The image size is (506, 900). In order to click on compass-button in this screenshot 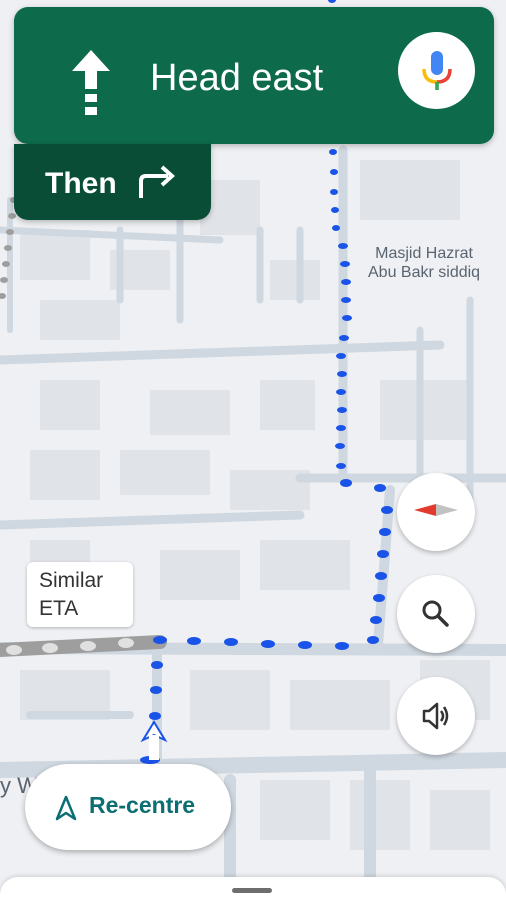, I will do `click(436, 512)`.